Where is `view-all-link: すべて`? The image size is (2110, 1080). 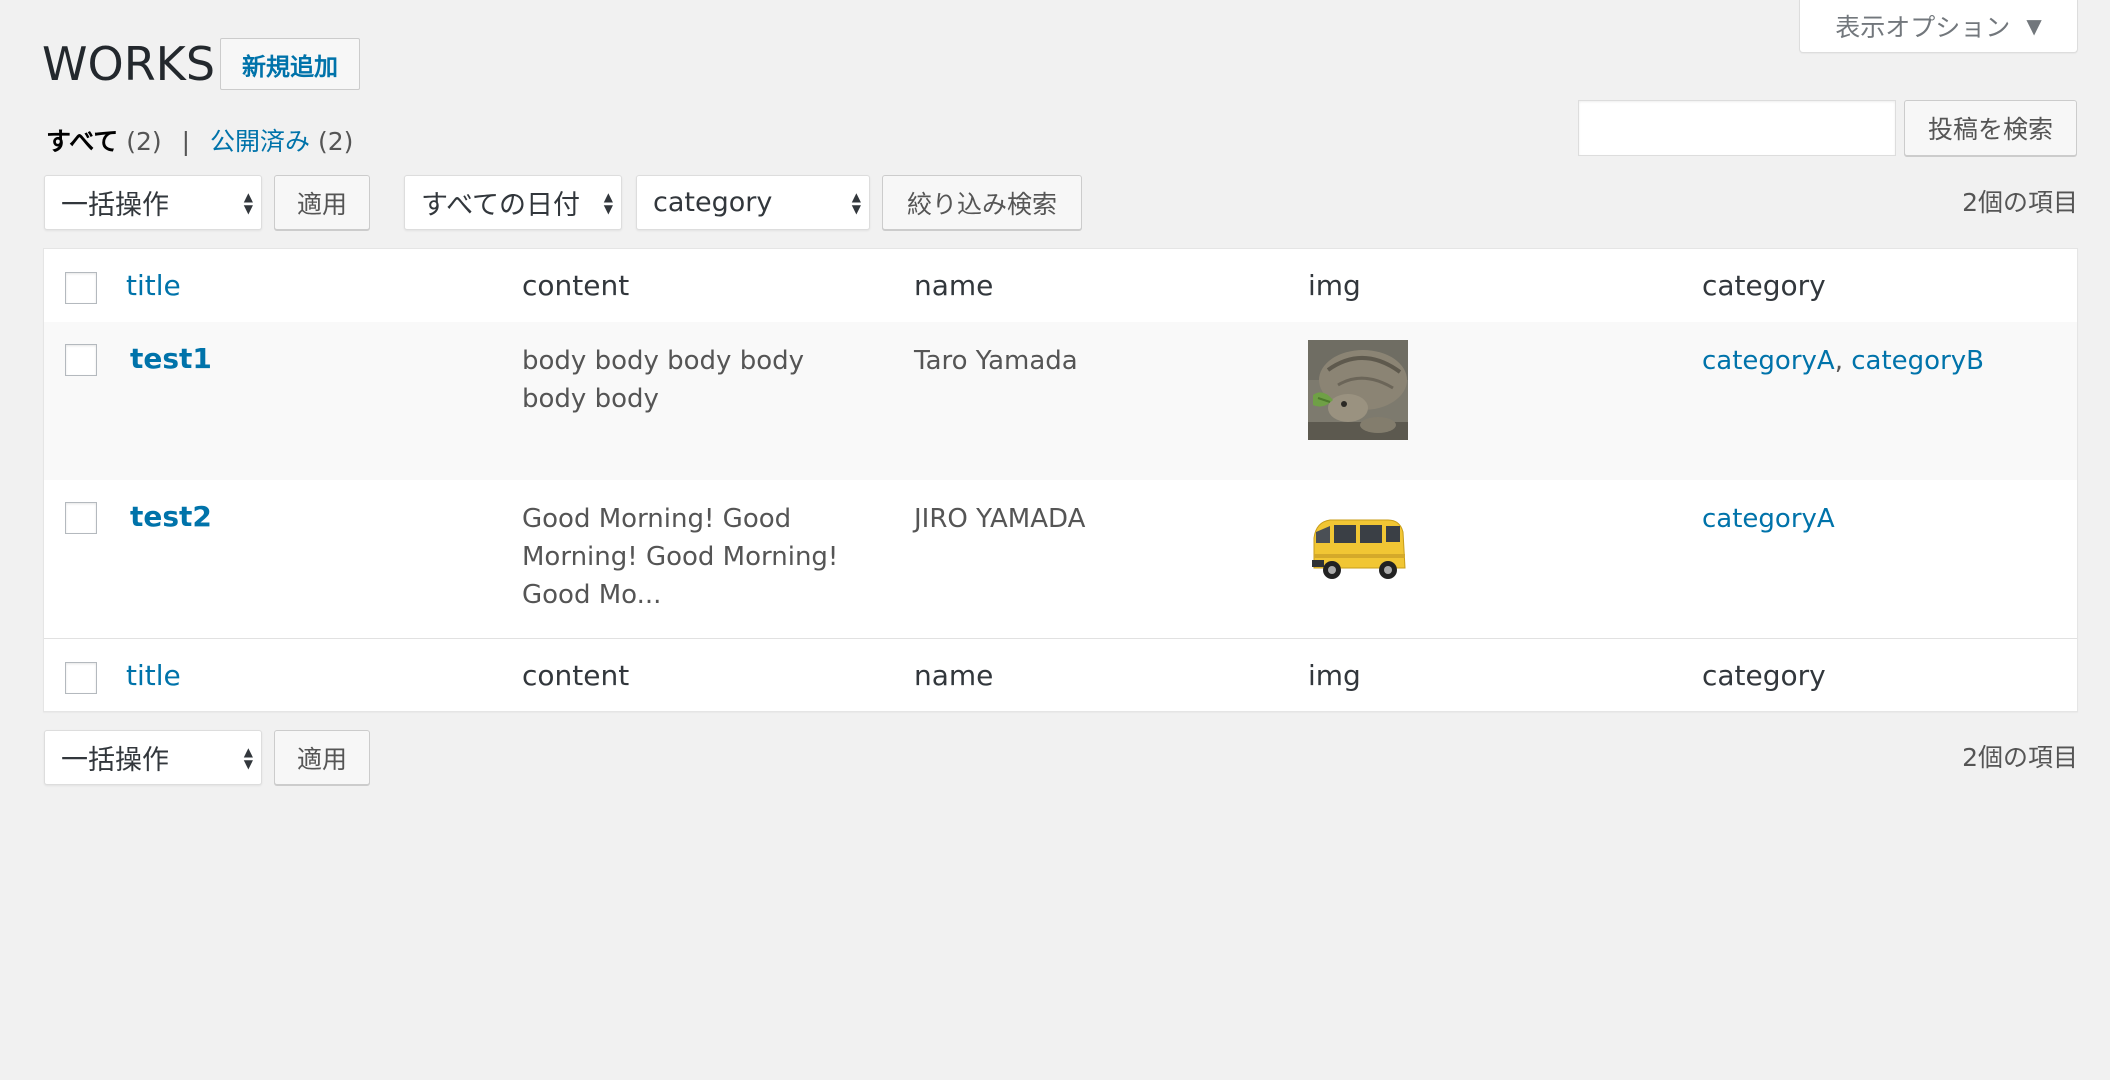 view-all-link: すべて is located at coordinates (82, 141).